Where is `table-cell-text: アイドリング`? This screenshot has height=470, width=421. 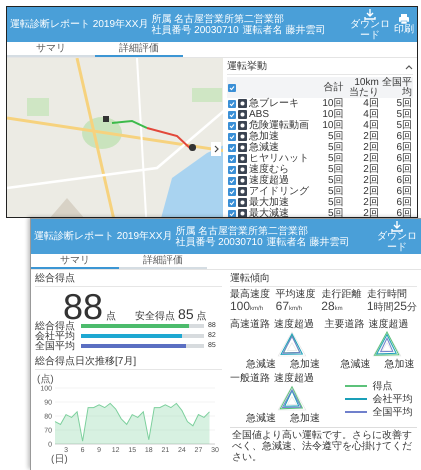
table-cell-text: アイドリング is located at coordinates (279, 191).